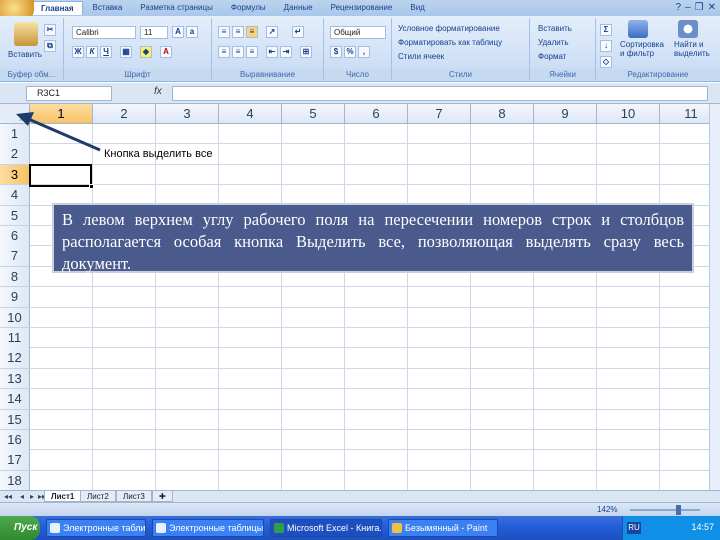  Describe the element at coordinates (134, 496) in the screenshot. I see `sheet-tab-3: Лист3` at that location.